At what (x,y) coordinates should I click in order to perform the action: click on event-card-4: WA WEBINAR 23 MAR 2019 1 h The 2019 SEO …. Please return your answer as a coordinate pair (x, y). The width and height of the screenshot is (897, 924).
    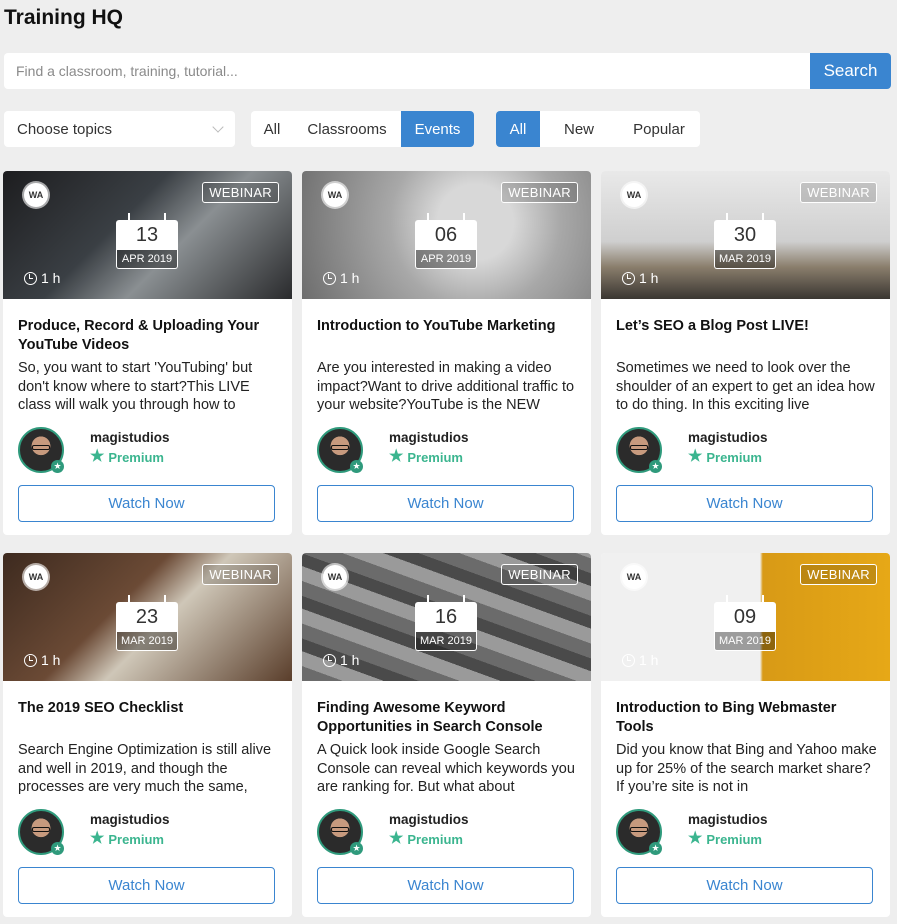
    Looking at the image, I should click on (147, 735).